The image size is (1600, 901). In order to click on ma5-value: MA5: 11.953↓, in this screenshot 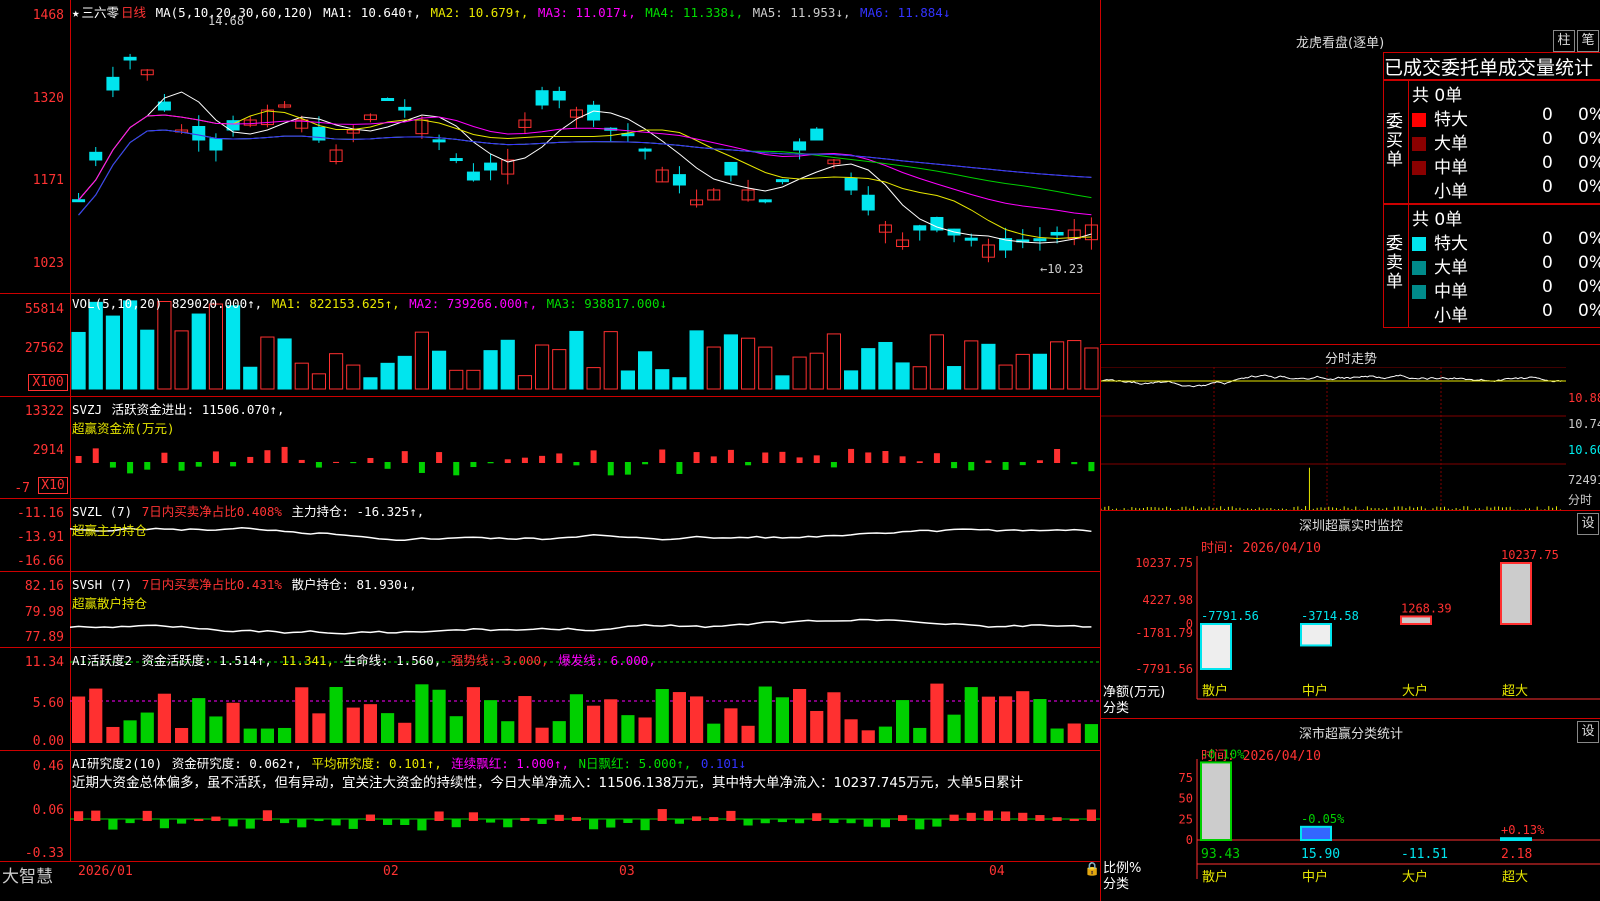, I will do `click(801, 12)`.